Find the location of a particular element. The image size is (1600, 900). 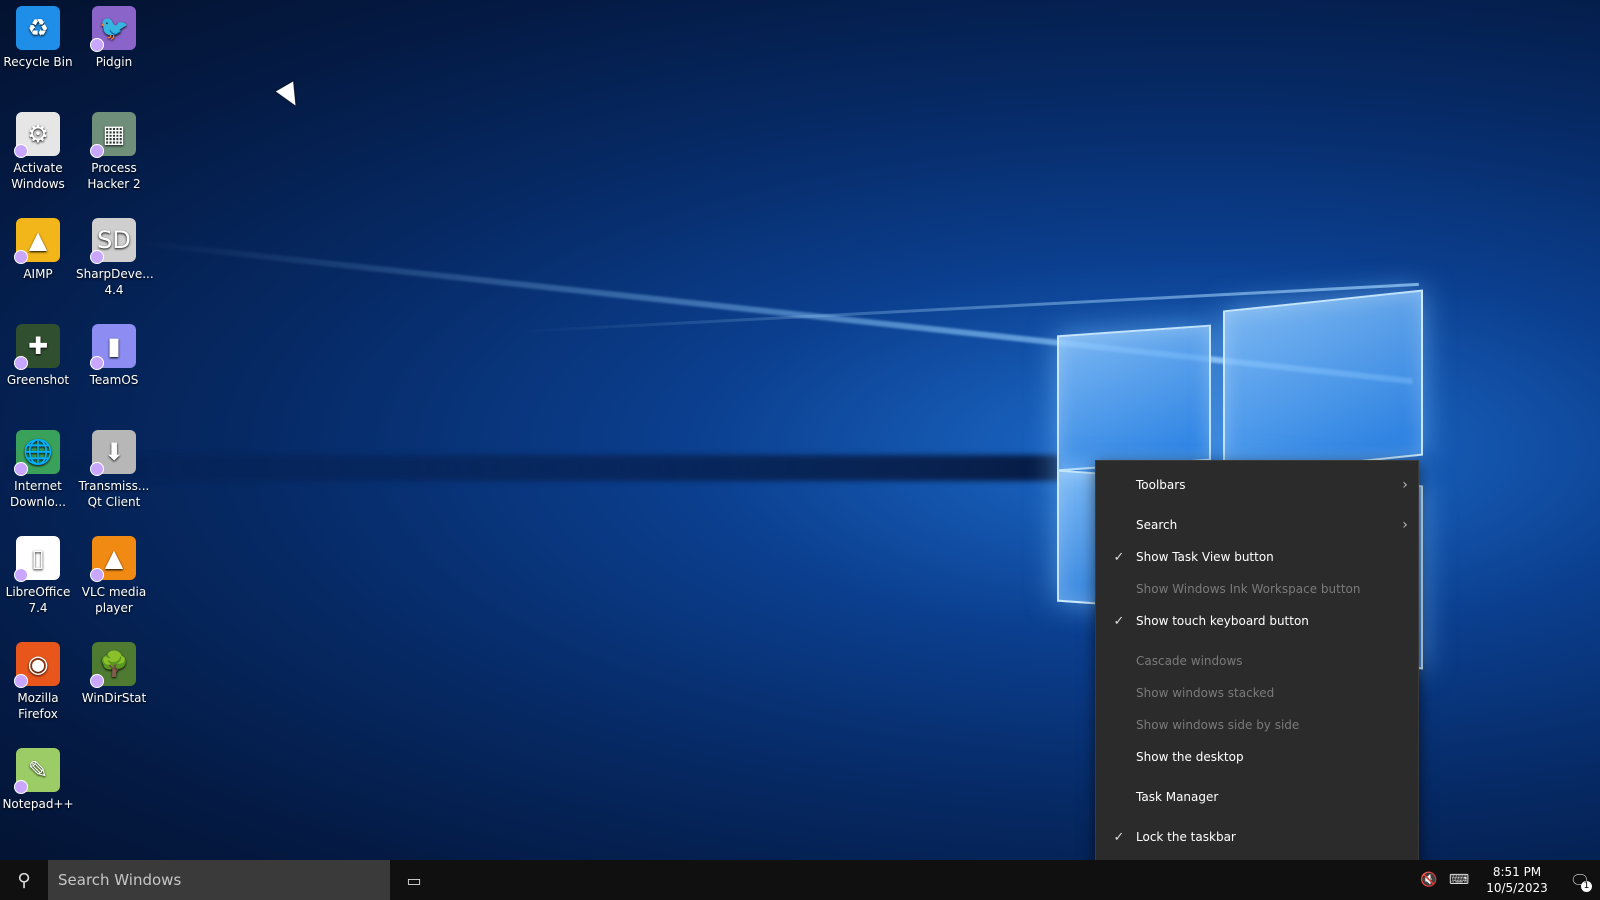

desktop-icon-libreoffice: ▯ LibreOffice 7.4 is located at coordinates (38, 576).